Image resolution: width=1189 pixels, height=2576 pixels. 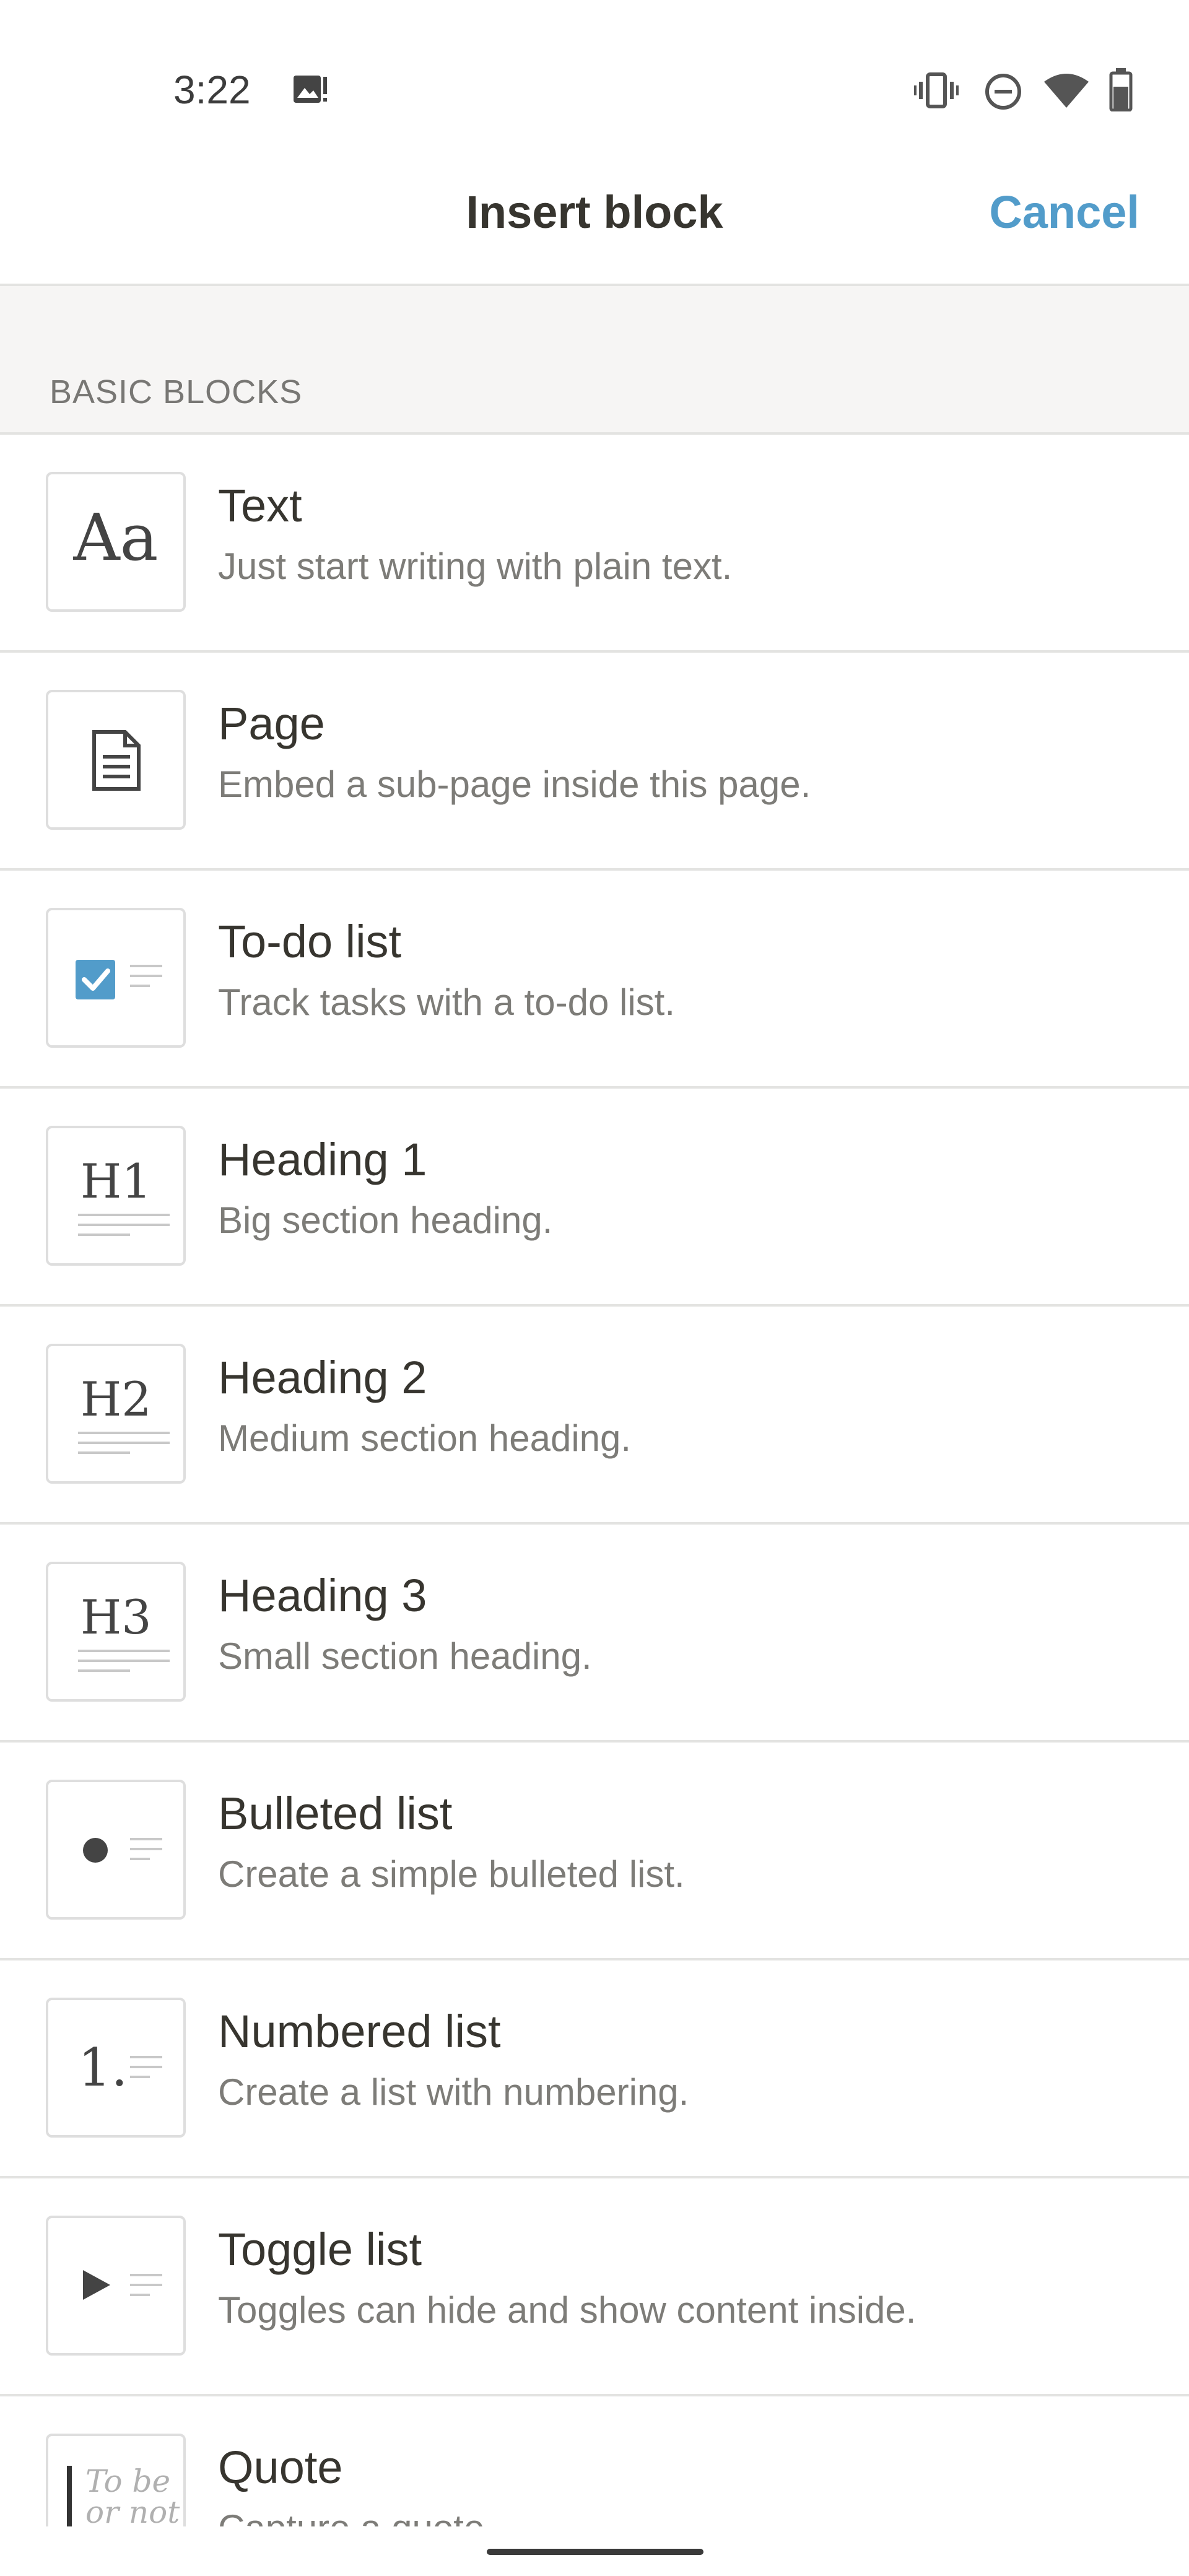 I want to click on block-item-quote: To be or not Quote Capture a quote., so click(x=594, y=2461).